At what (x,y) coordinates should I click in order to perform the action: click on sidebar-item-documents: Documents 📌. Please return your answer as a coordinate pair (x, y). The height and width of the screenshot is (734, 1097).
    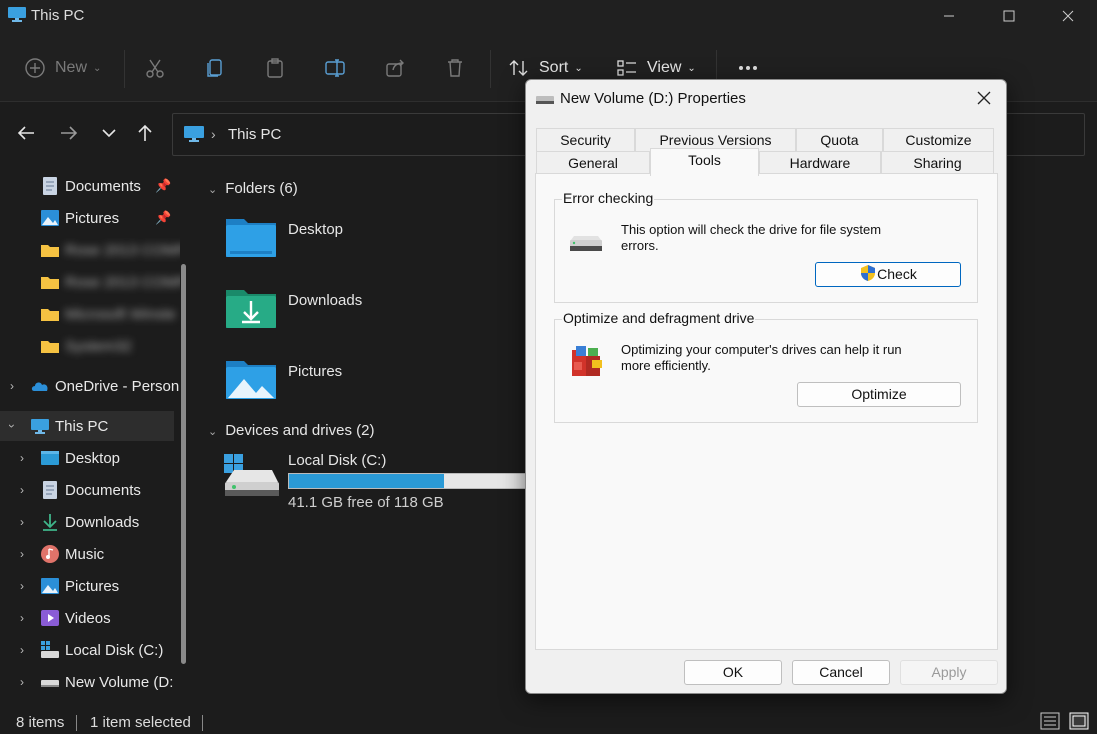
    Looking at the image, I should click on (90, 186).